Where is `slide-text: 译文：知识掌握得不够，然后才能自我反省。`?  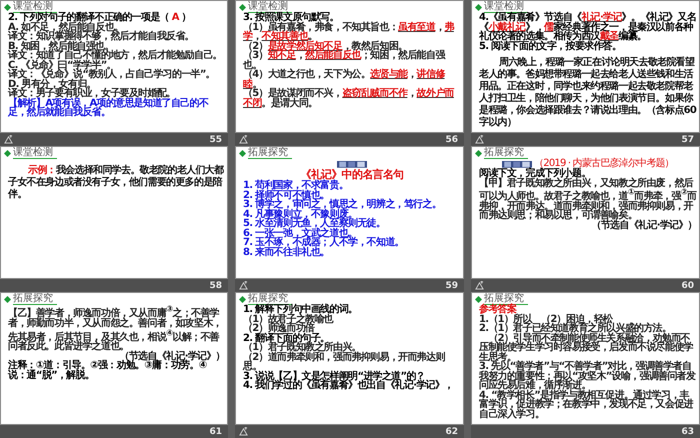 slide-text: 译文：知识掌握得不够，然后才能自我反省。 is located at coordinates (102, 37).